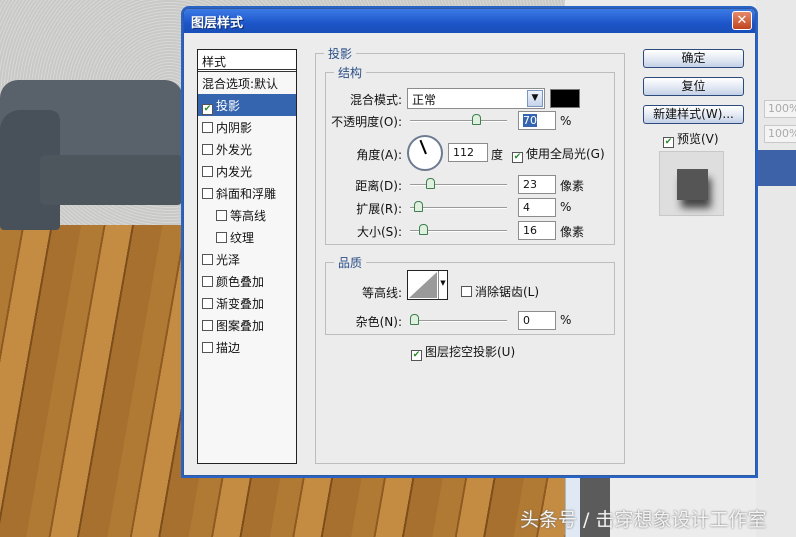  I want to click on distance-slider, so click(458, 183).